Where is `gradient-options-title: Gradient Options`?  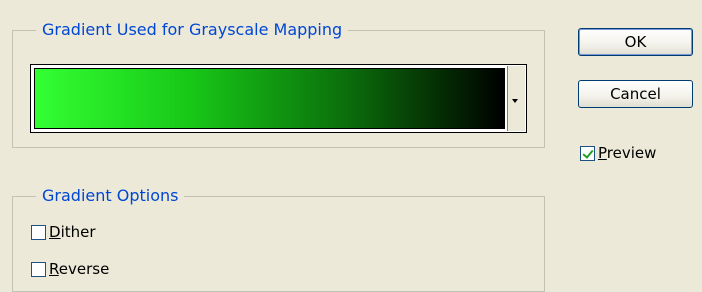
gradient-options-title: Gradient Options is located at coordinates (110, 196).